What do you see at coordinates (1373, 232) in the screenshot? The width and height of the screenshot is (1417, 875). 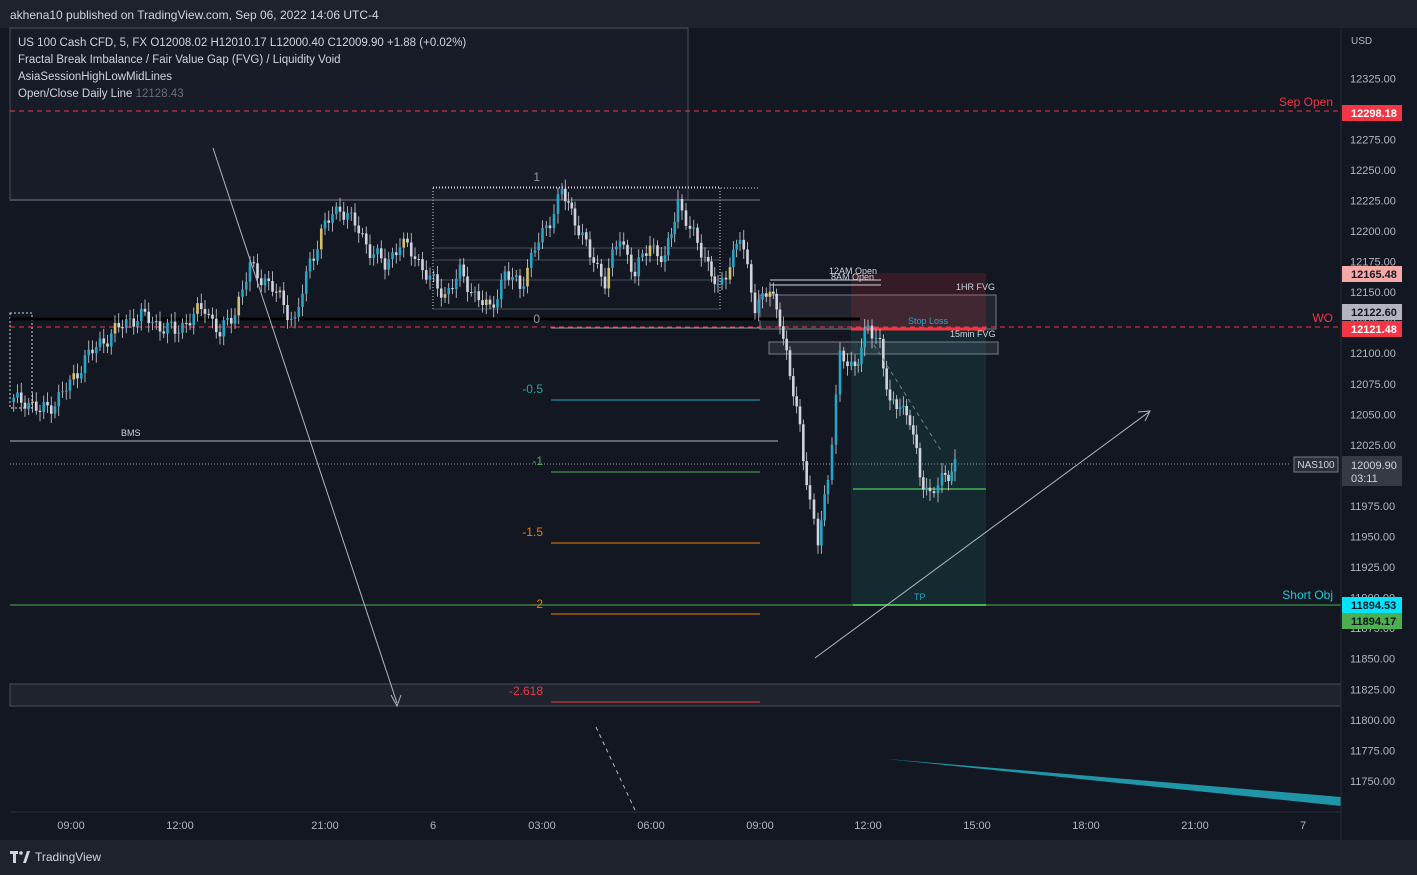 I see `price-tick-label: 12200.00` at bounding box center [1373, 232].